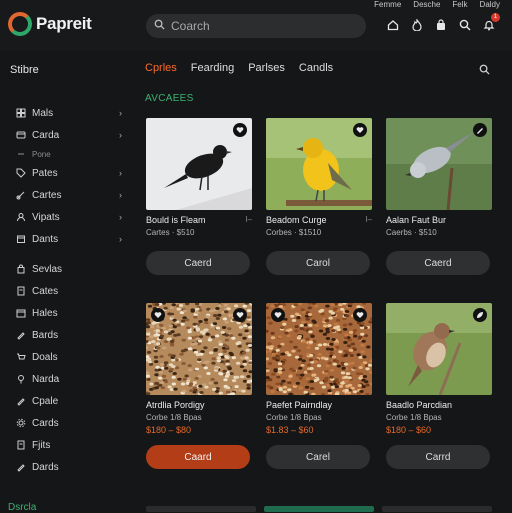 The height and width of the screenshot is (513, 512). Describe the element at coordinates (47, 269) in the screenshot. I see `sidebar-item-label: Sevlas` at that location.